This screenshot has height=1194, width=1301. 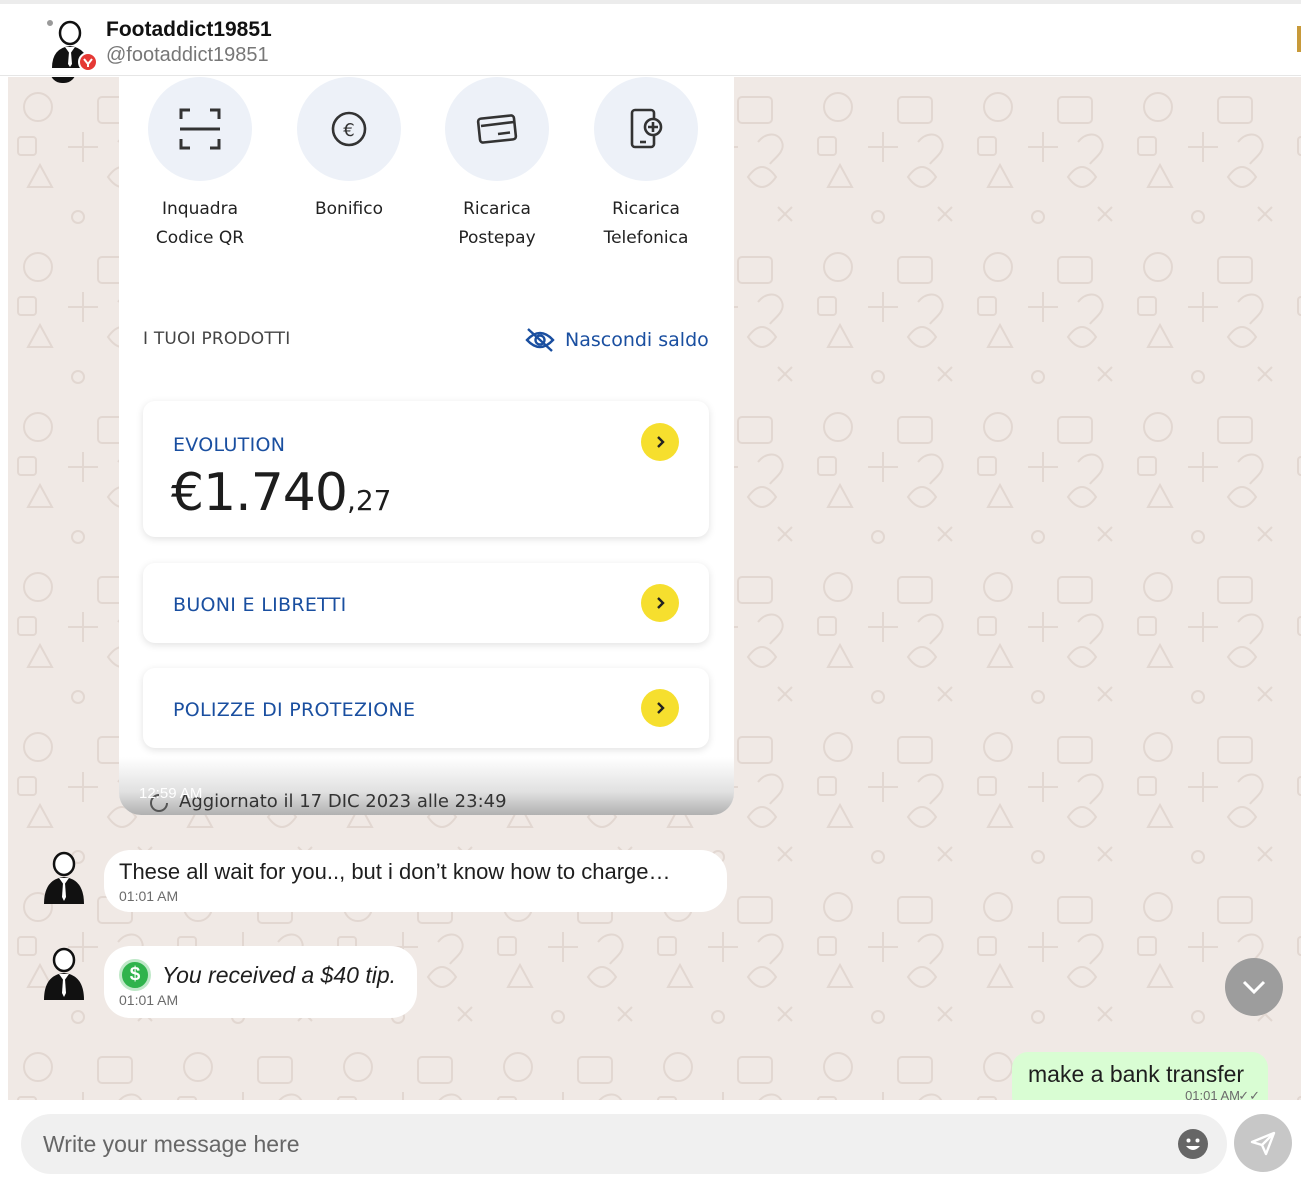 What do you see at coordinates (497, 223) in the screenshot?
I see `quick-action-label: Ricarica Postepay` at bounding box center [497, 223].